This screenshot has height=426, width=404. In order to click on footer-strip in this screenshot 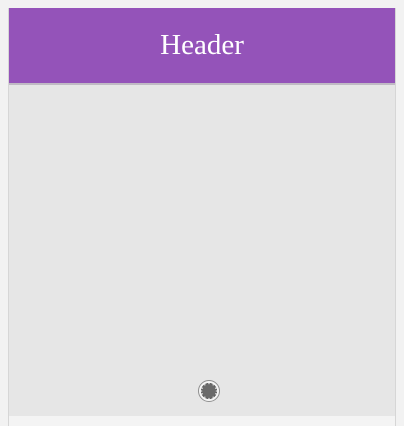, I will do `click(202, 421)`.